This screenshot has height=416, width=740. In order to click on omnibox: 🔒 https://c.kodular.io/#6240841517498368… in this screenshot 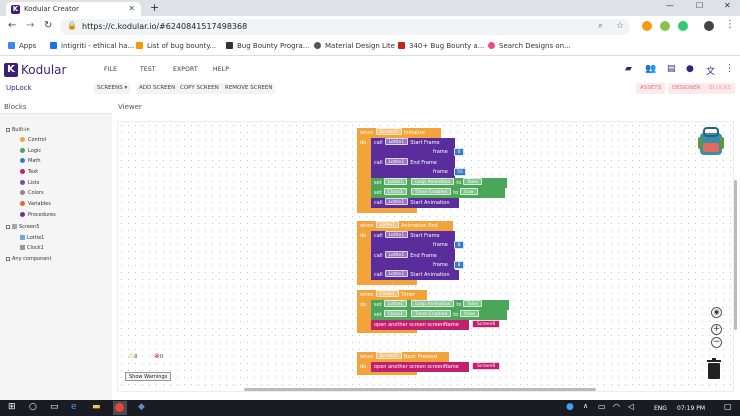, I will do `click(345, 27)`.